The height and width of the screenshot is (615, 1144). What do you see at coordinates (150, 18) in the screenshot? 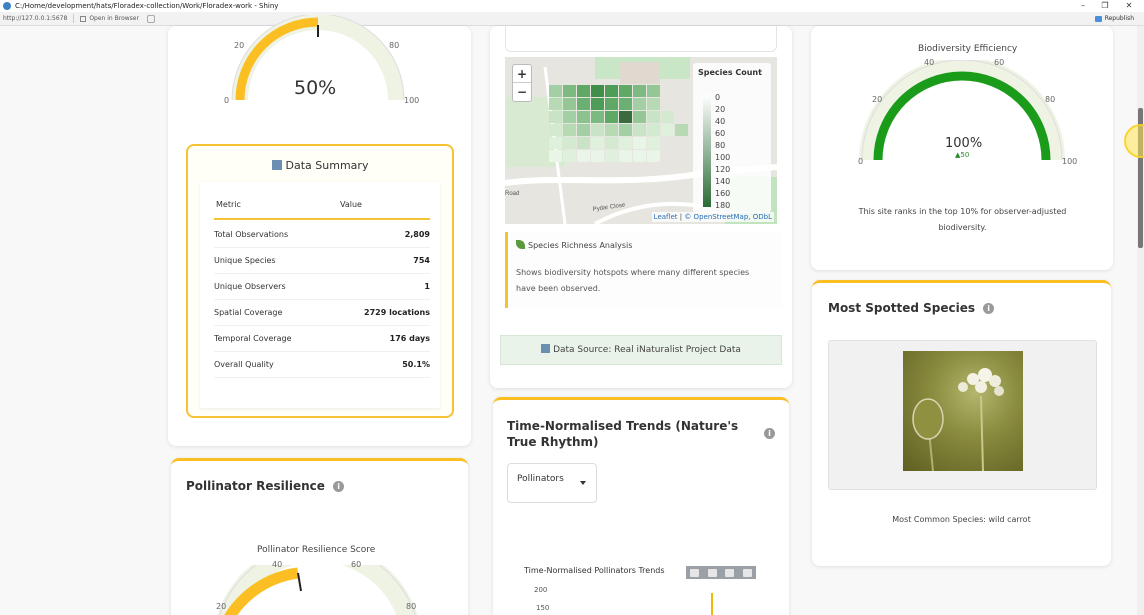
I see `refresh-icon` at bounding box center [150, 18].